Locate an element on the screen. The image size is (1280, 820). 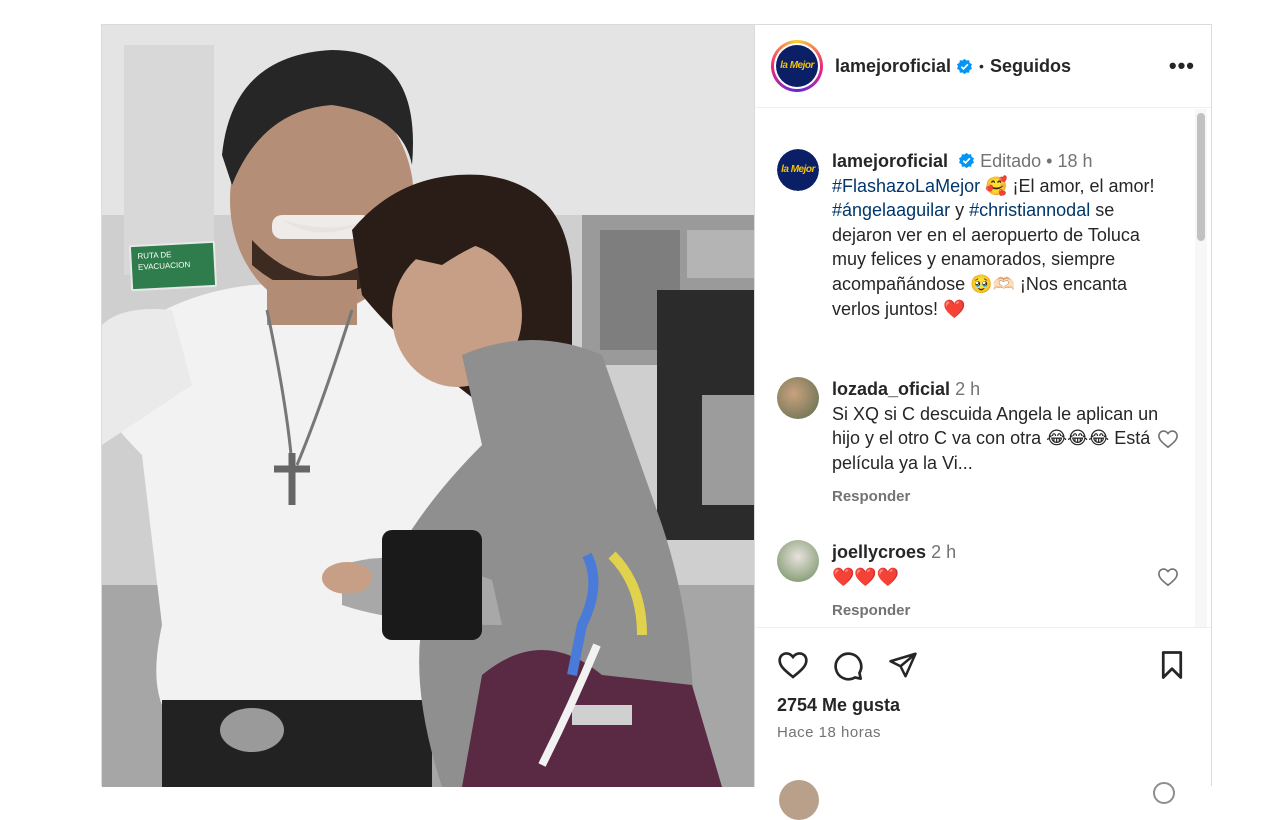
caption-logo-text: la Mejor is located at coordinates (798, 169).